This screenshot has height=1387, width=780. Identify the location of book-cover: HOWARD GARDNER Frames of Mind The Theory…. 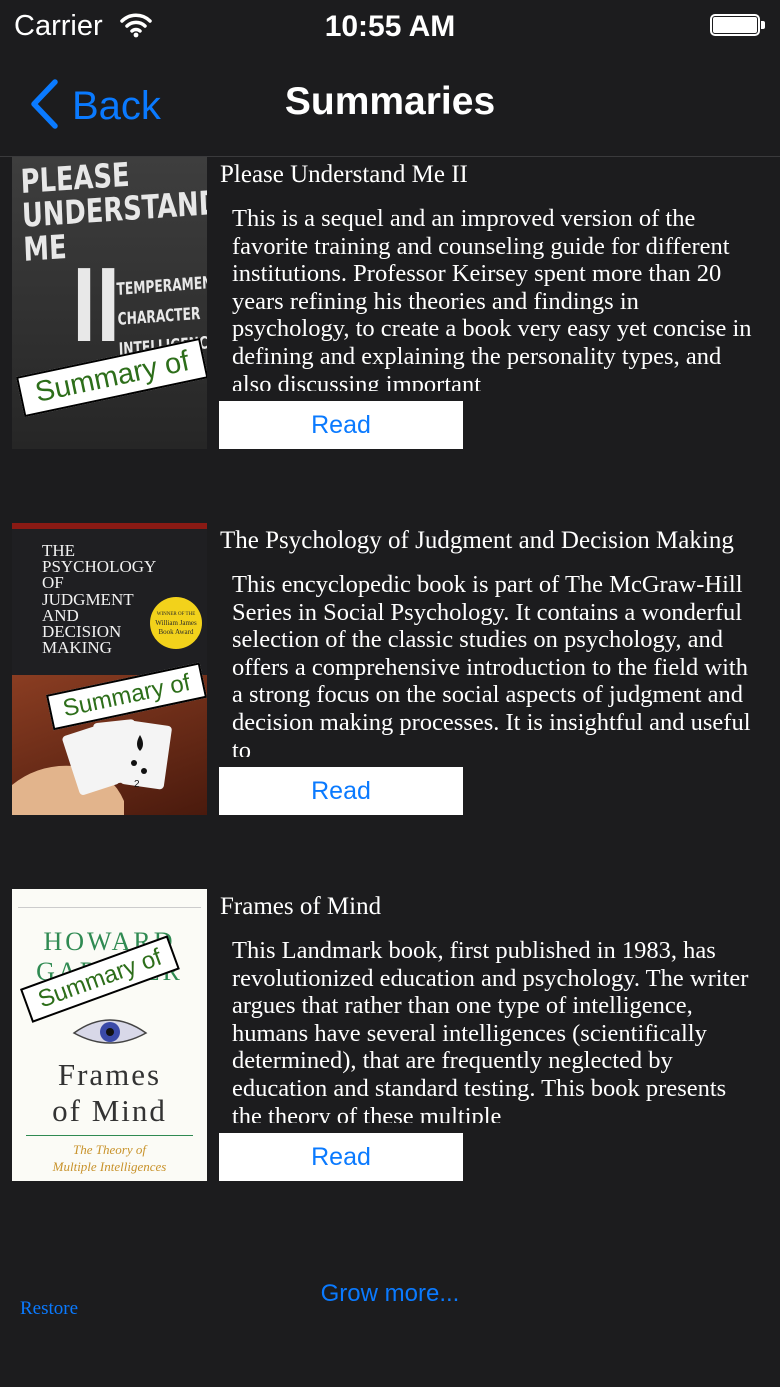
(109, 1035).